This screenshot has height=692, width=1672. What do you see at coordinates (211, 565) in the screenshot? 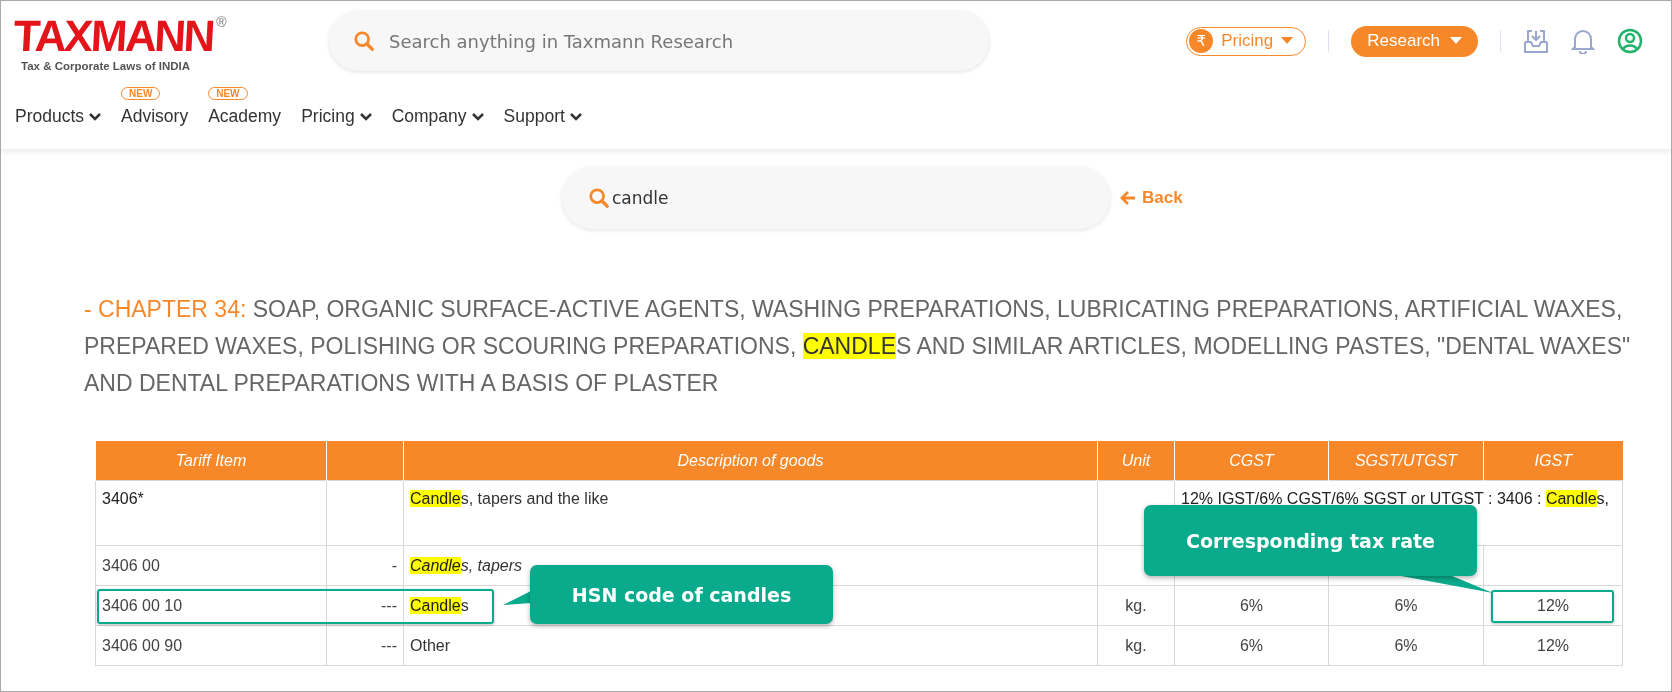
I see `table-cell: 3406 00` at bounding box center [211, 565].